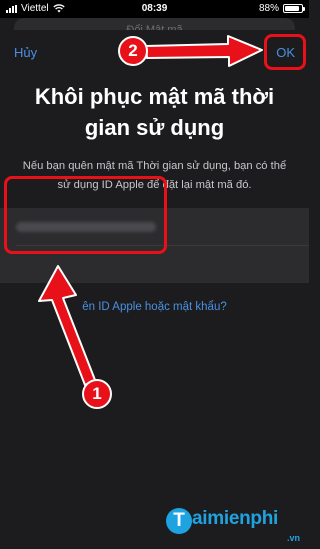 This screenshot has height=549, width=320. What do you see at coordinates (204, 51) in the screenshot?
I see `arrow-to-ok` at bounding box center [204, 51].